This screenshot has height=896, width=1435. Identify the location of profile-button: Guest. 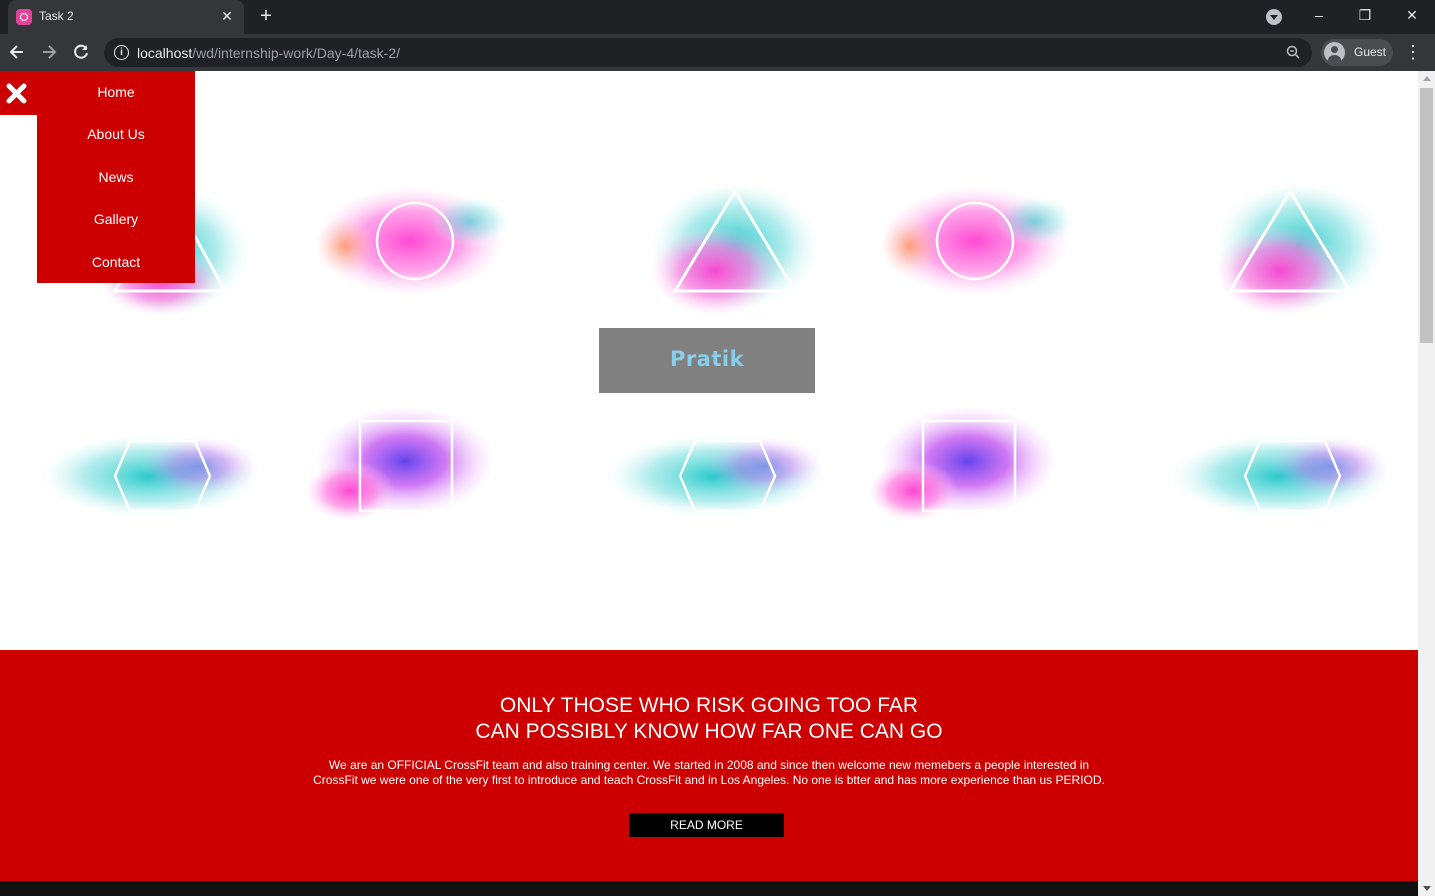
(1357, 52).